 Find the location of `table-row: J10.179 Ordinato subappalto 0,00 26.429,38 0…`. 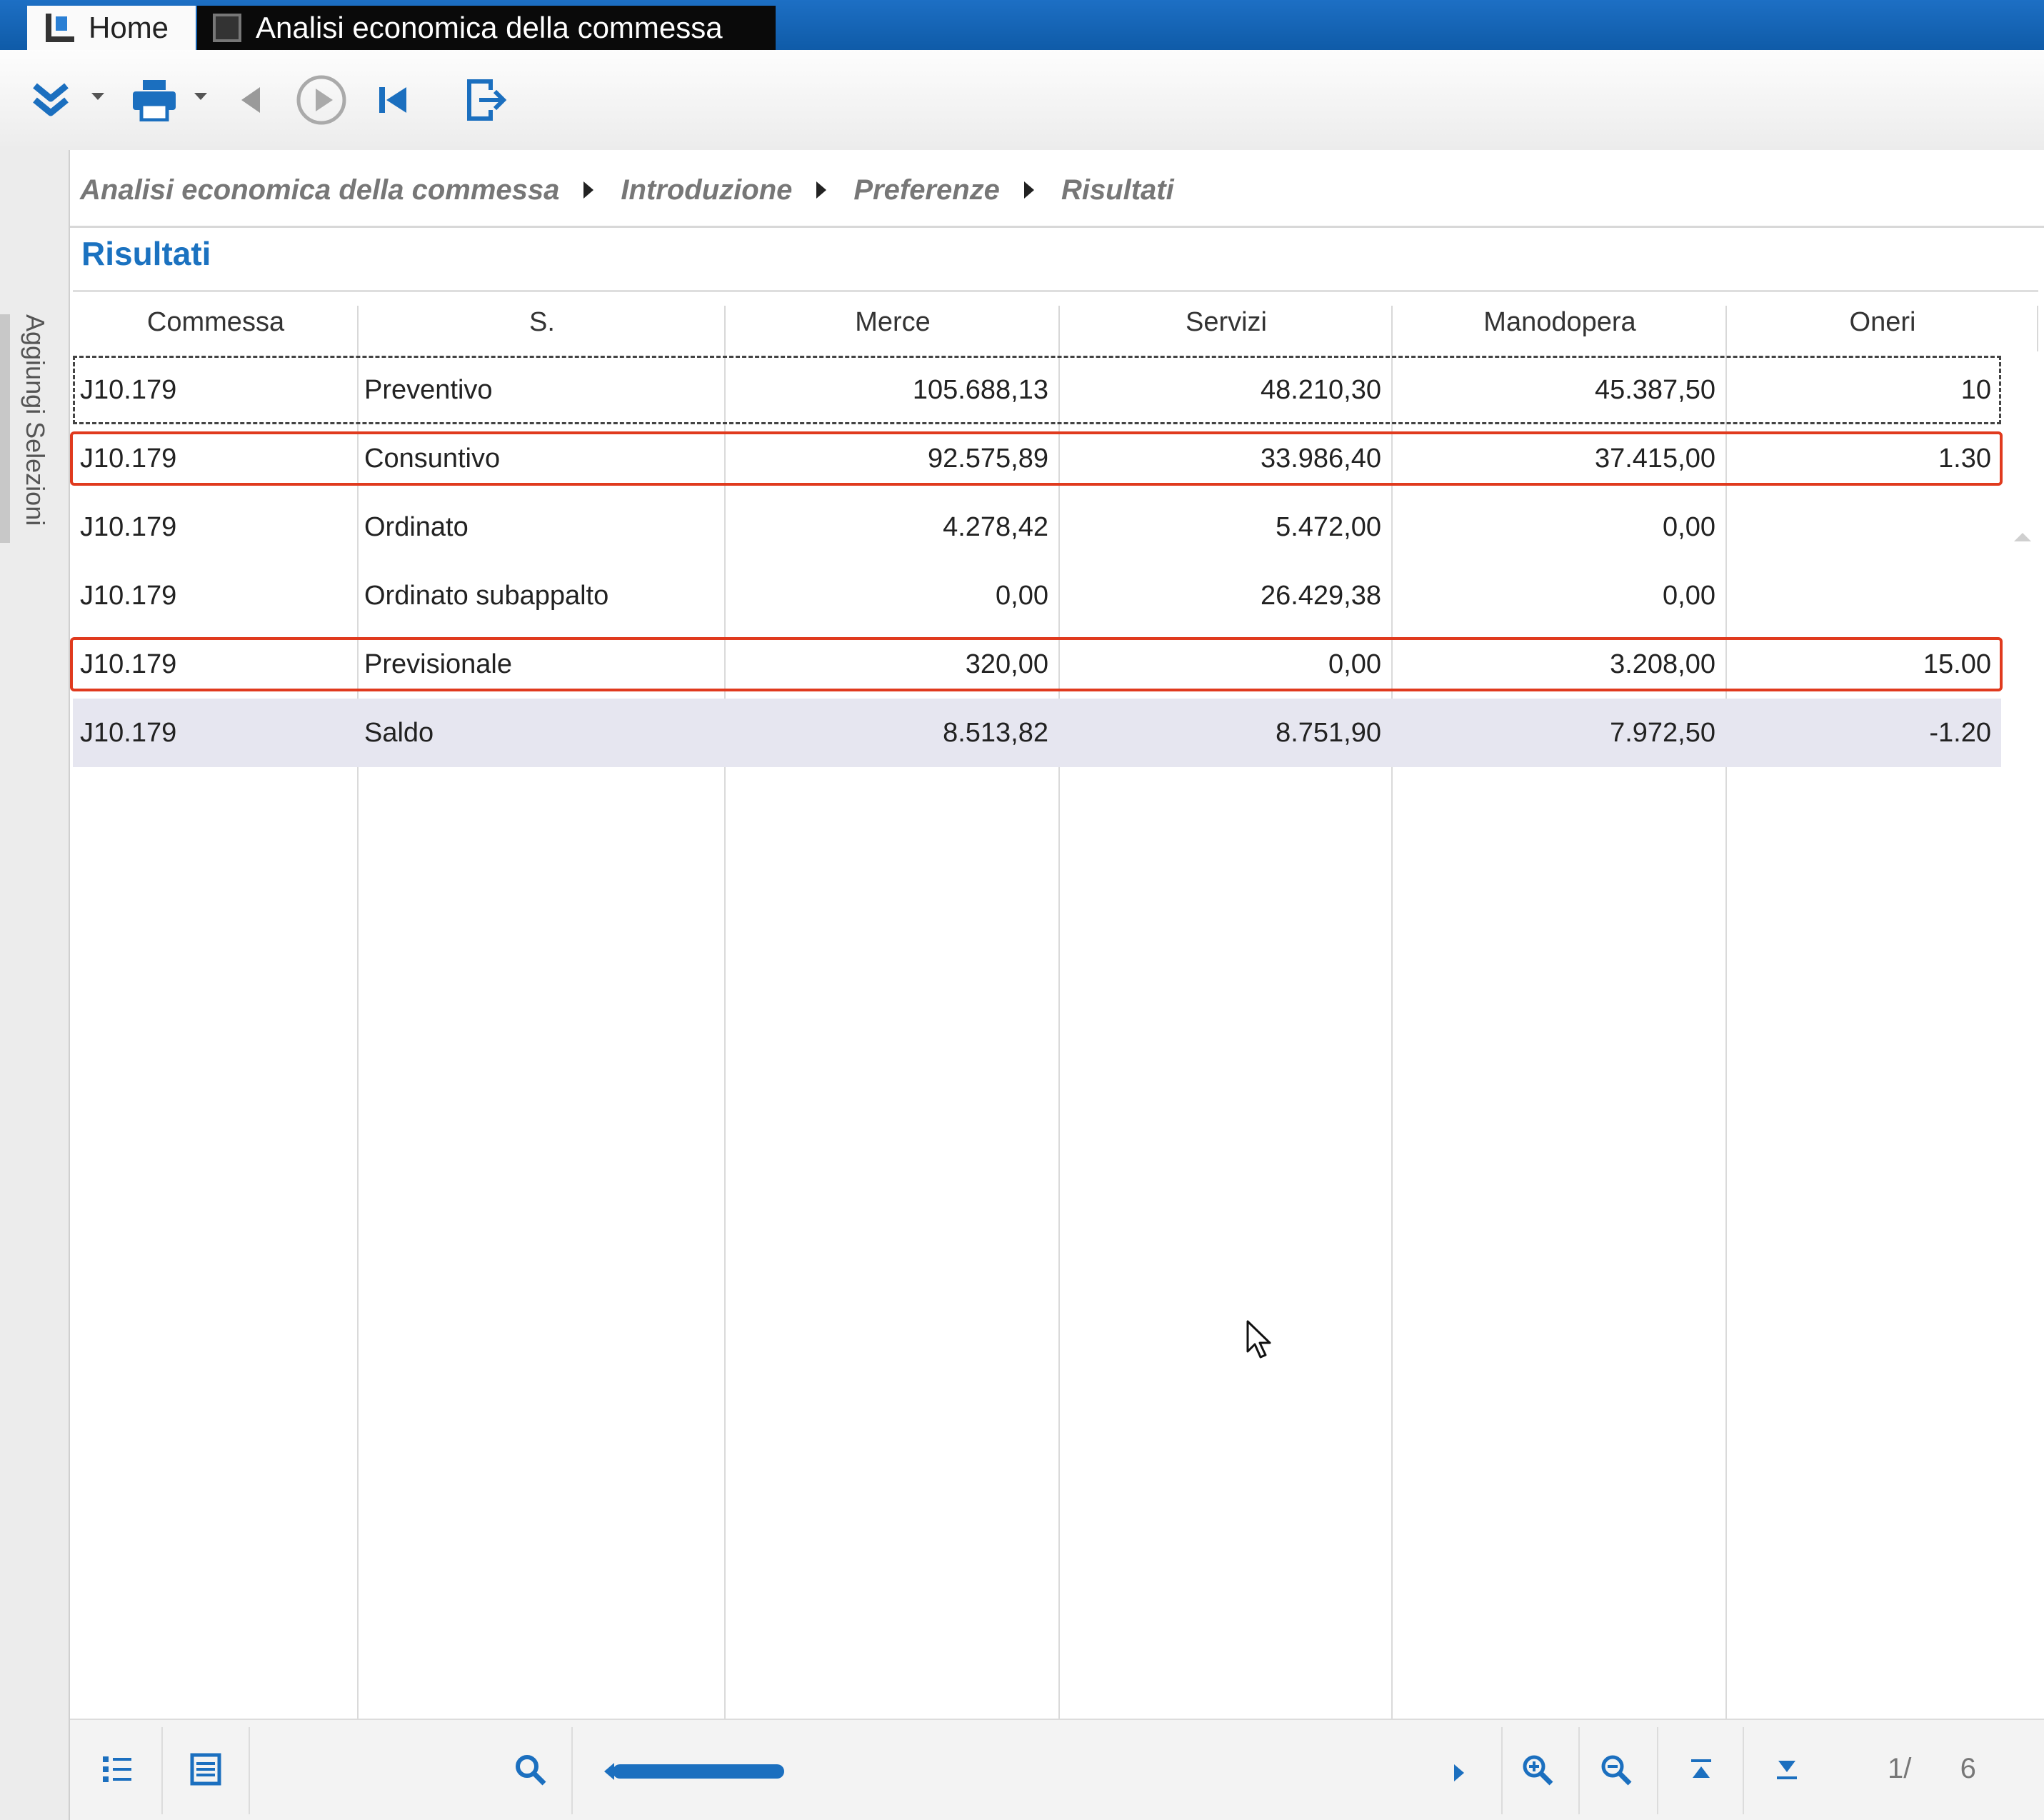

table-row: J10.179 Ordinato subappalto 0,00 26.429,38 0… is located at coordinates (1037, 595).